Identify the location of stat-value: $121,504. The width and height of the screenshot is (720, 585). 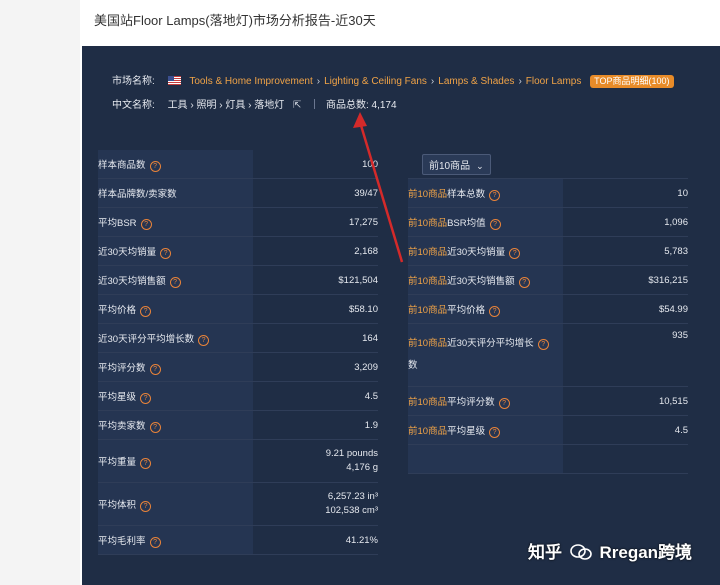
(315, 280).